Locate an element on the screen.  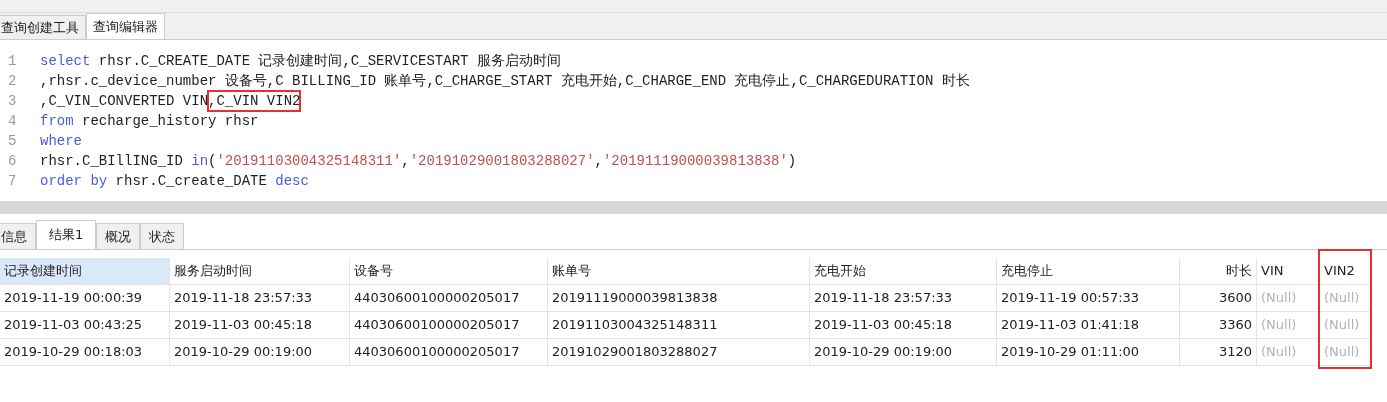
code-text: ) is located at coordinates (792, 161).